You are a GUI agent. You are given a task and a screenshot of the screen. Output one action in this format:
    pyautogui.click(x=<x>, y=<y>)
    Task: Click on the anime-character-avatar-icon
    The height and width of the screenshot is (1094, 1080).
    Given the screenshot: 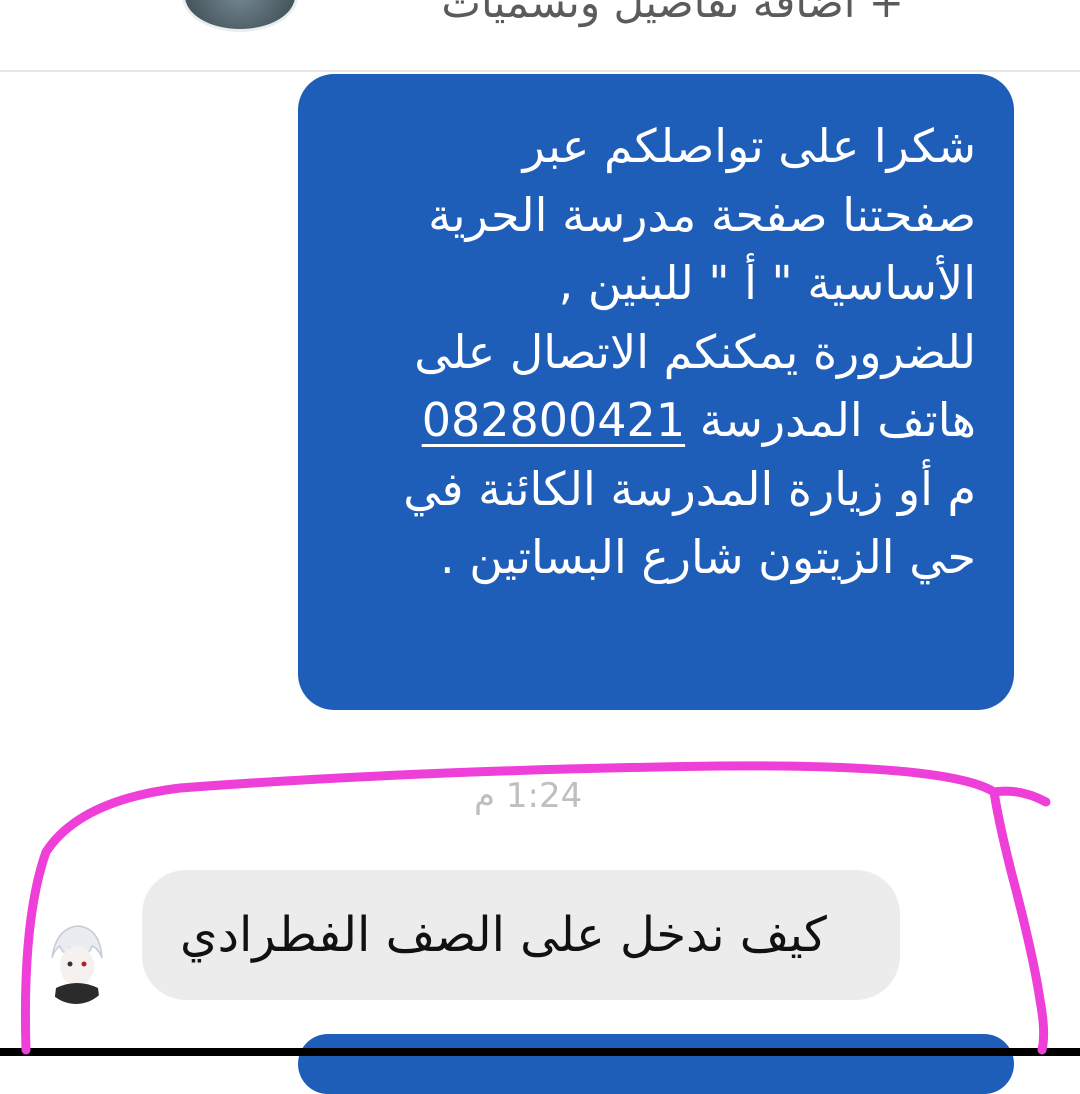 What is the action you would take?
    pyautogui.click(x=76, y=961)
    